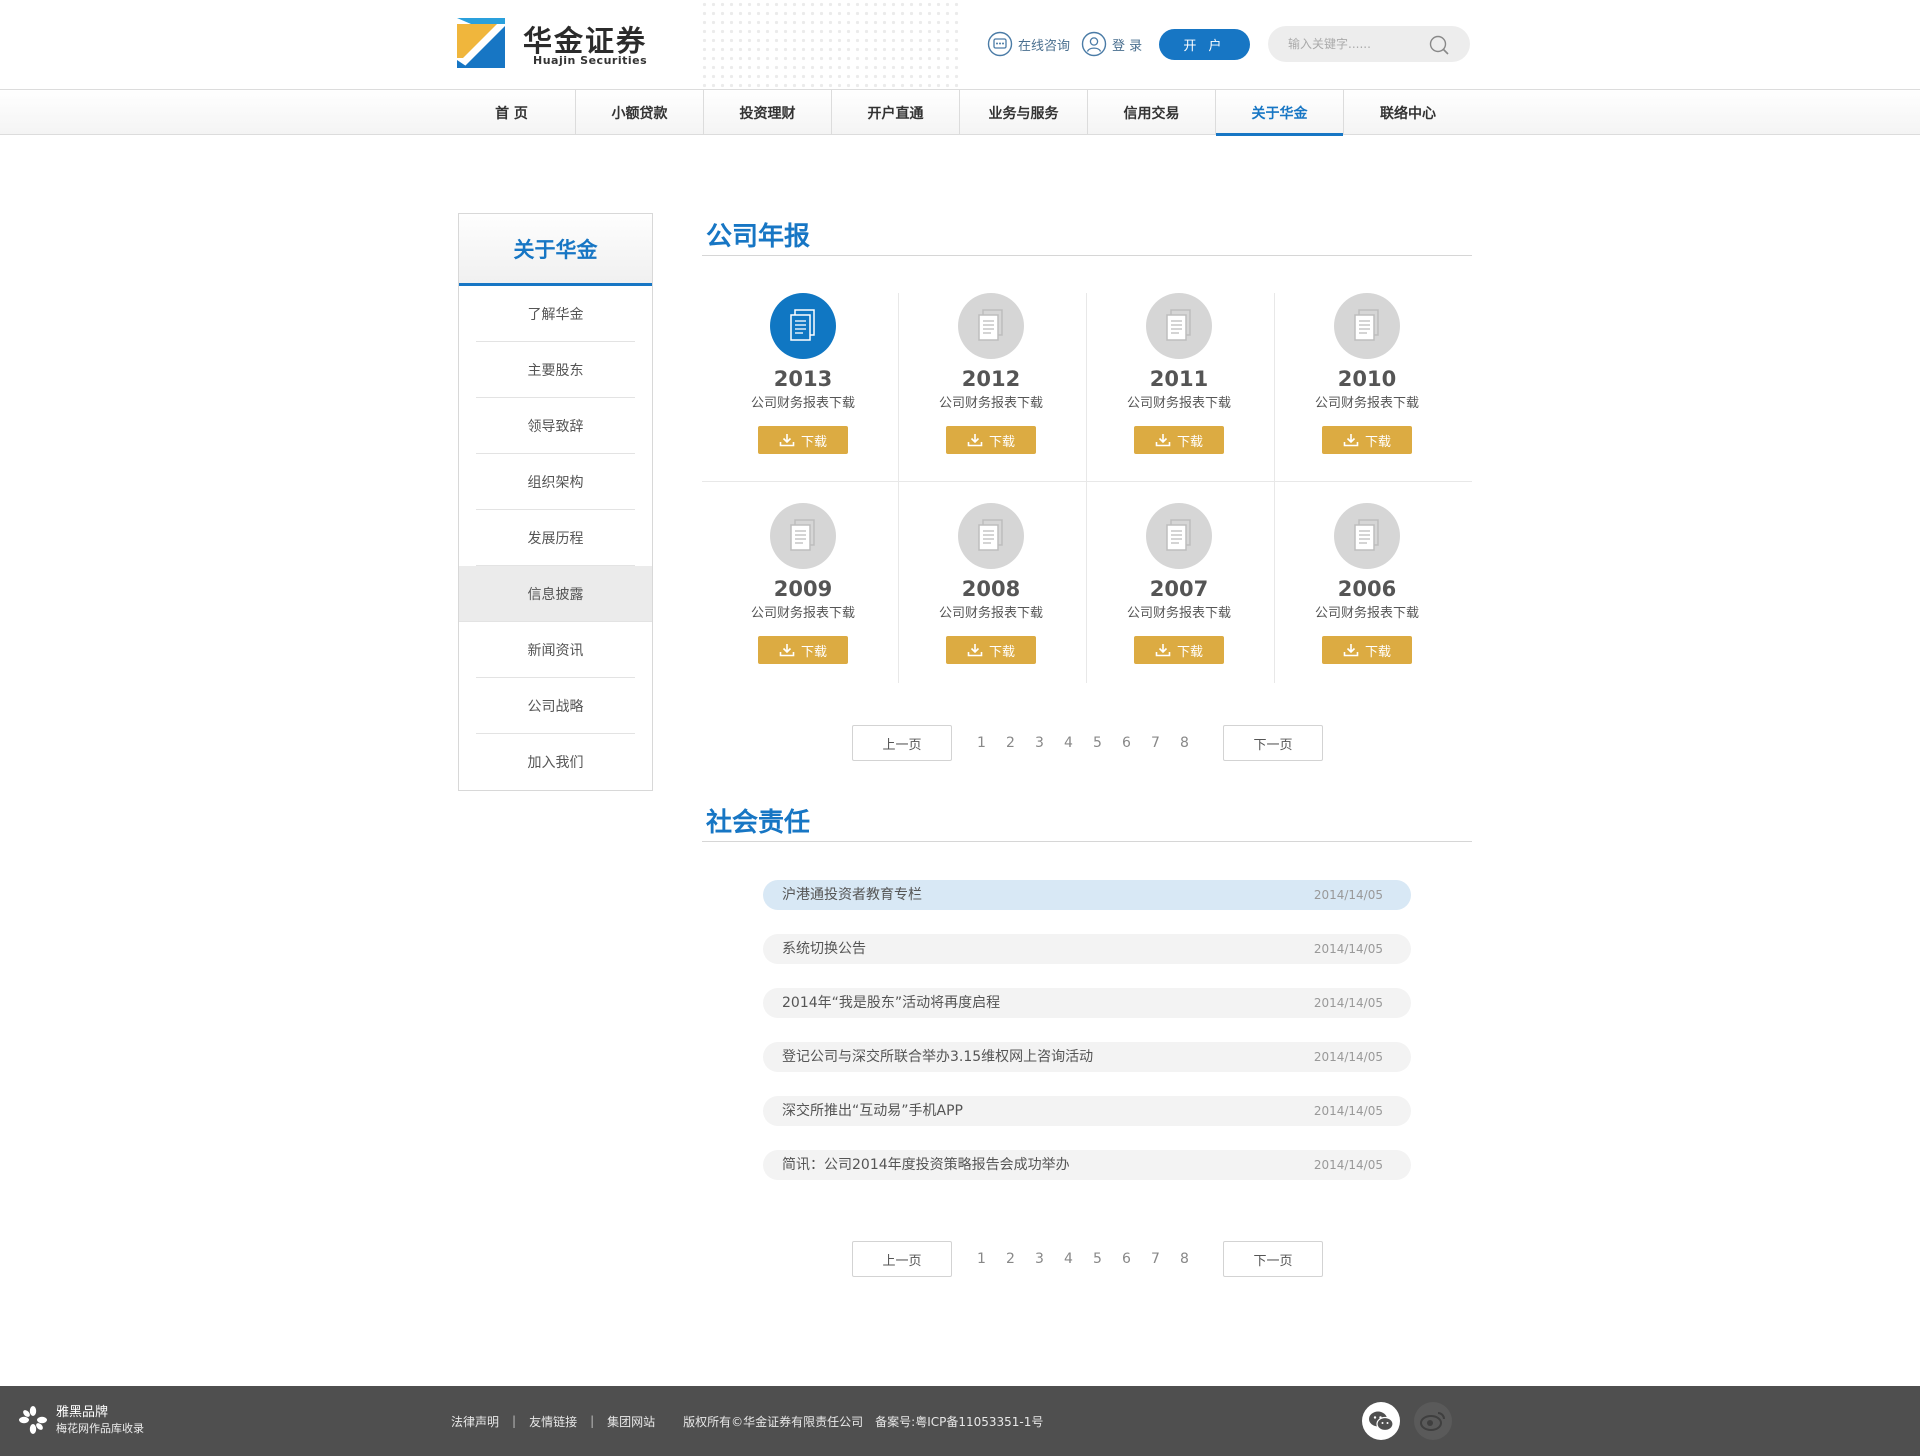 Image resolution: width=1920 pixels, height=1456 pixels. Describe the element at coordinates (555, 762) in the screenshot. I see `sidebar-item-join-us: 加入我们` at that location.